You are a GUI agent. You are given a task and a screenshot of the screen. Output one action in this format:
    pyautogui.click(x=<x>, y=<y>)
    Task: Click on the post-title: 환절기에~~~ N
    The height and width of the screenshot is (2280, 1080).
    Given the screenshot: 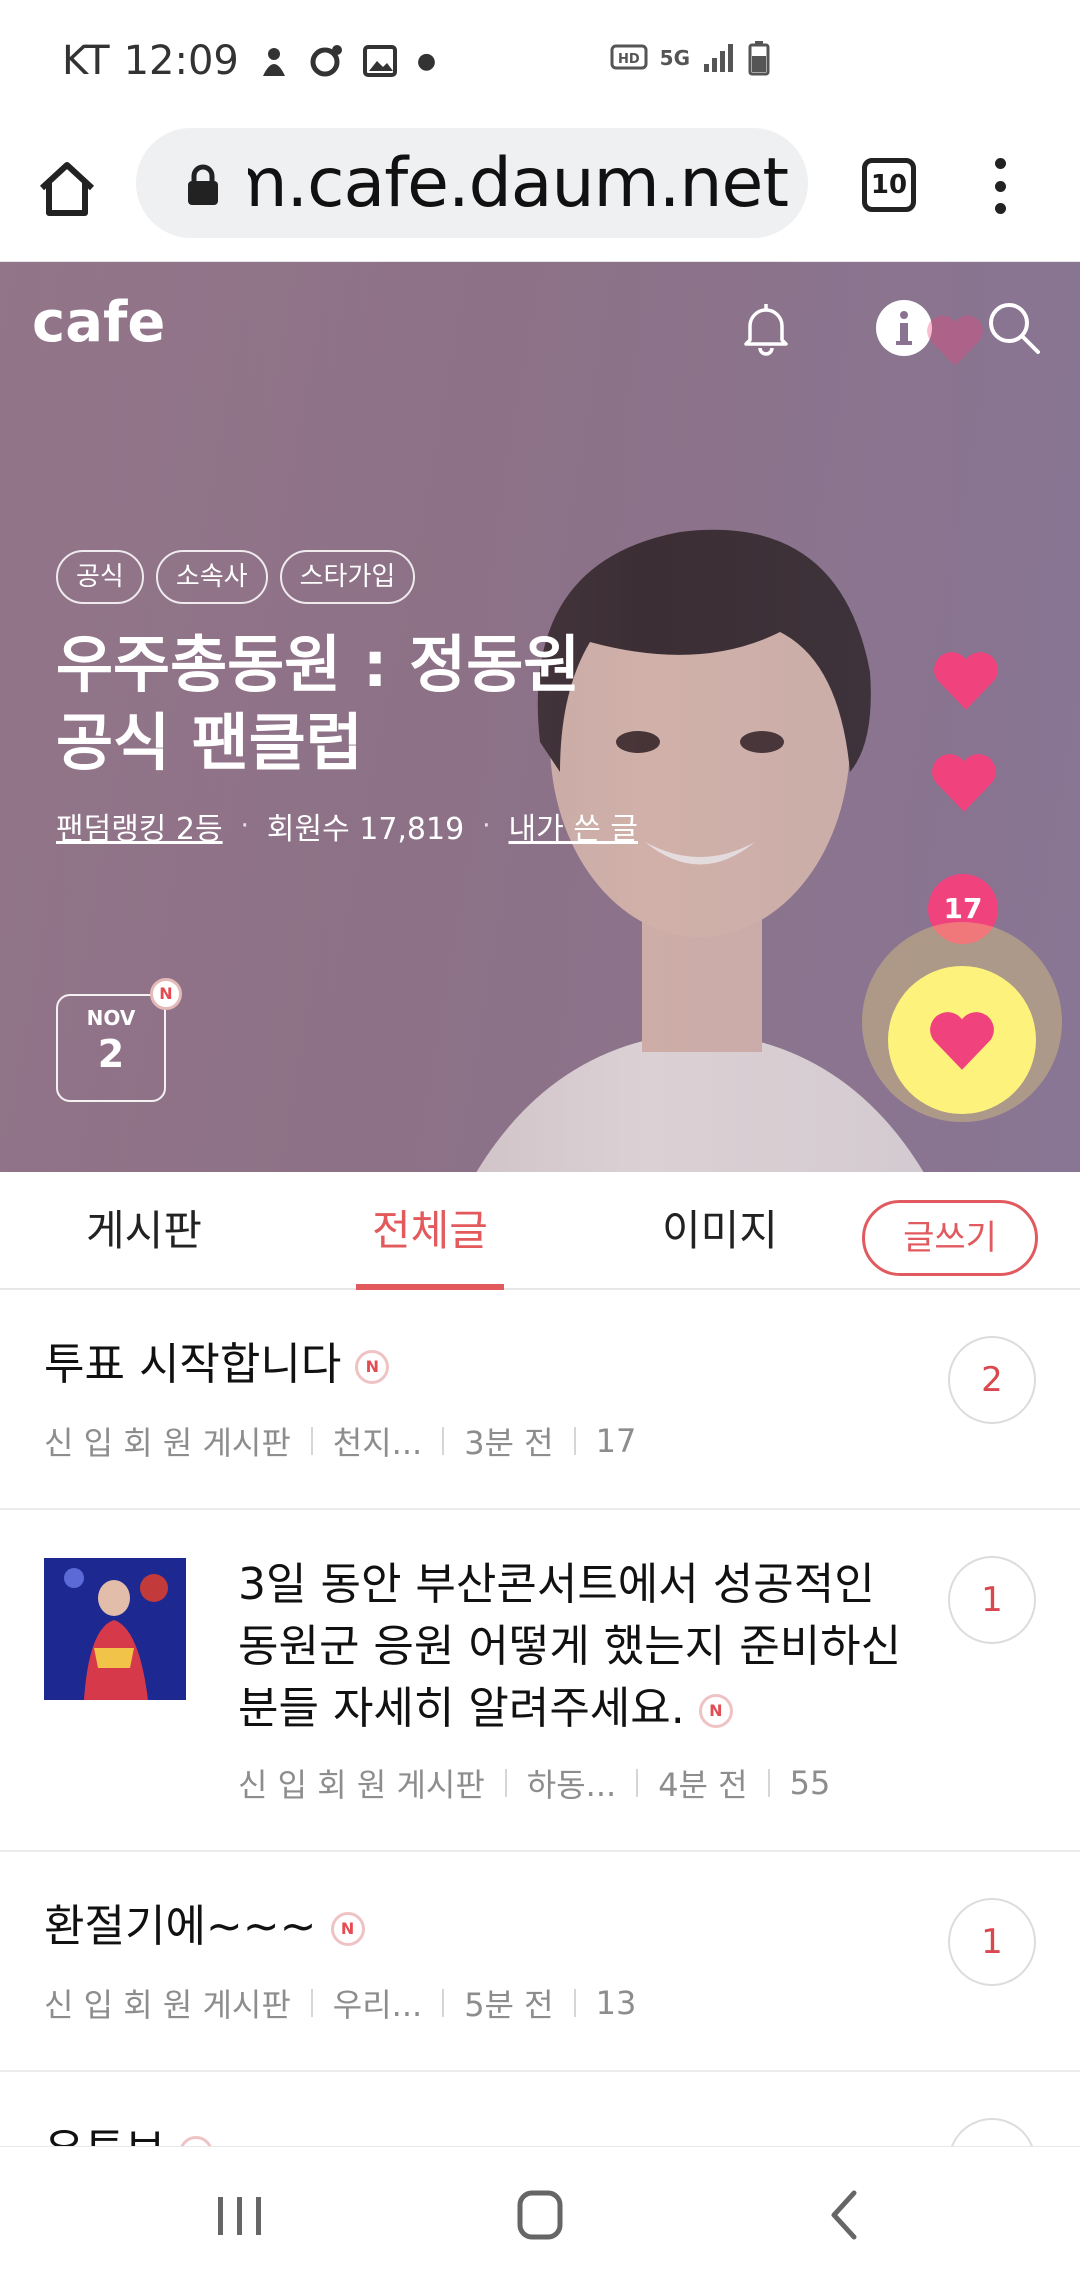 What is the action you would take?
    pyautogui.click(x=204, y=1927)
    